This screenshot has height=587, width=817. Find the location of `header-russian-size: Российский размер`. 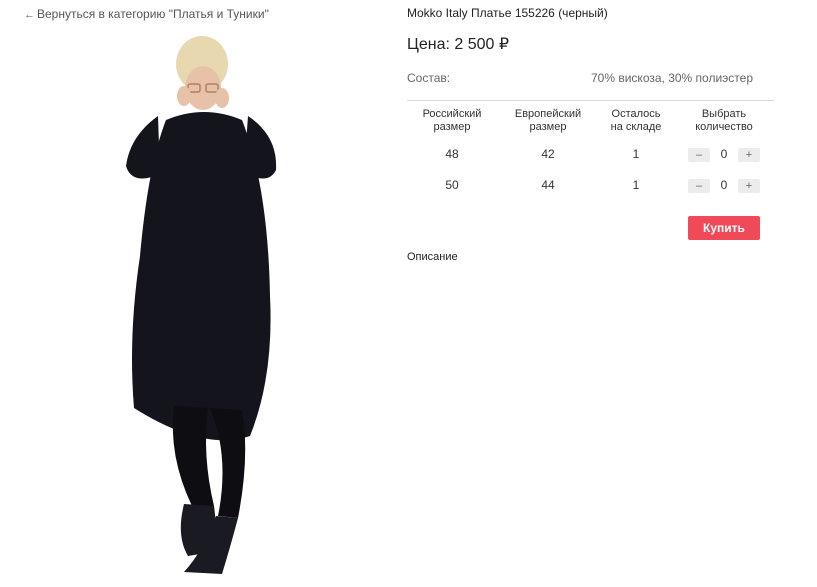

header-russian-size: Российский размер is located at coordinates (452, 120).